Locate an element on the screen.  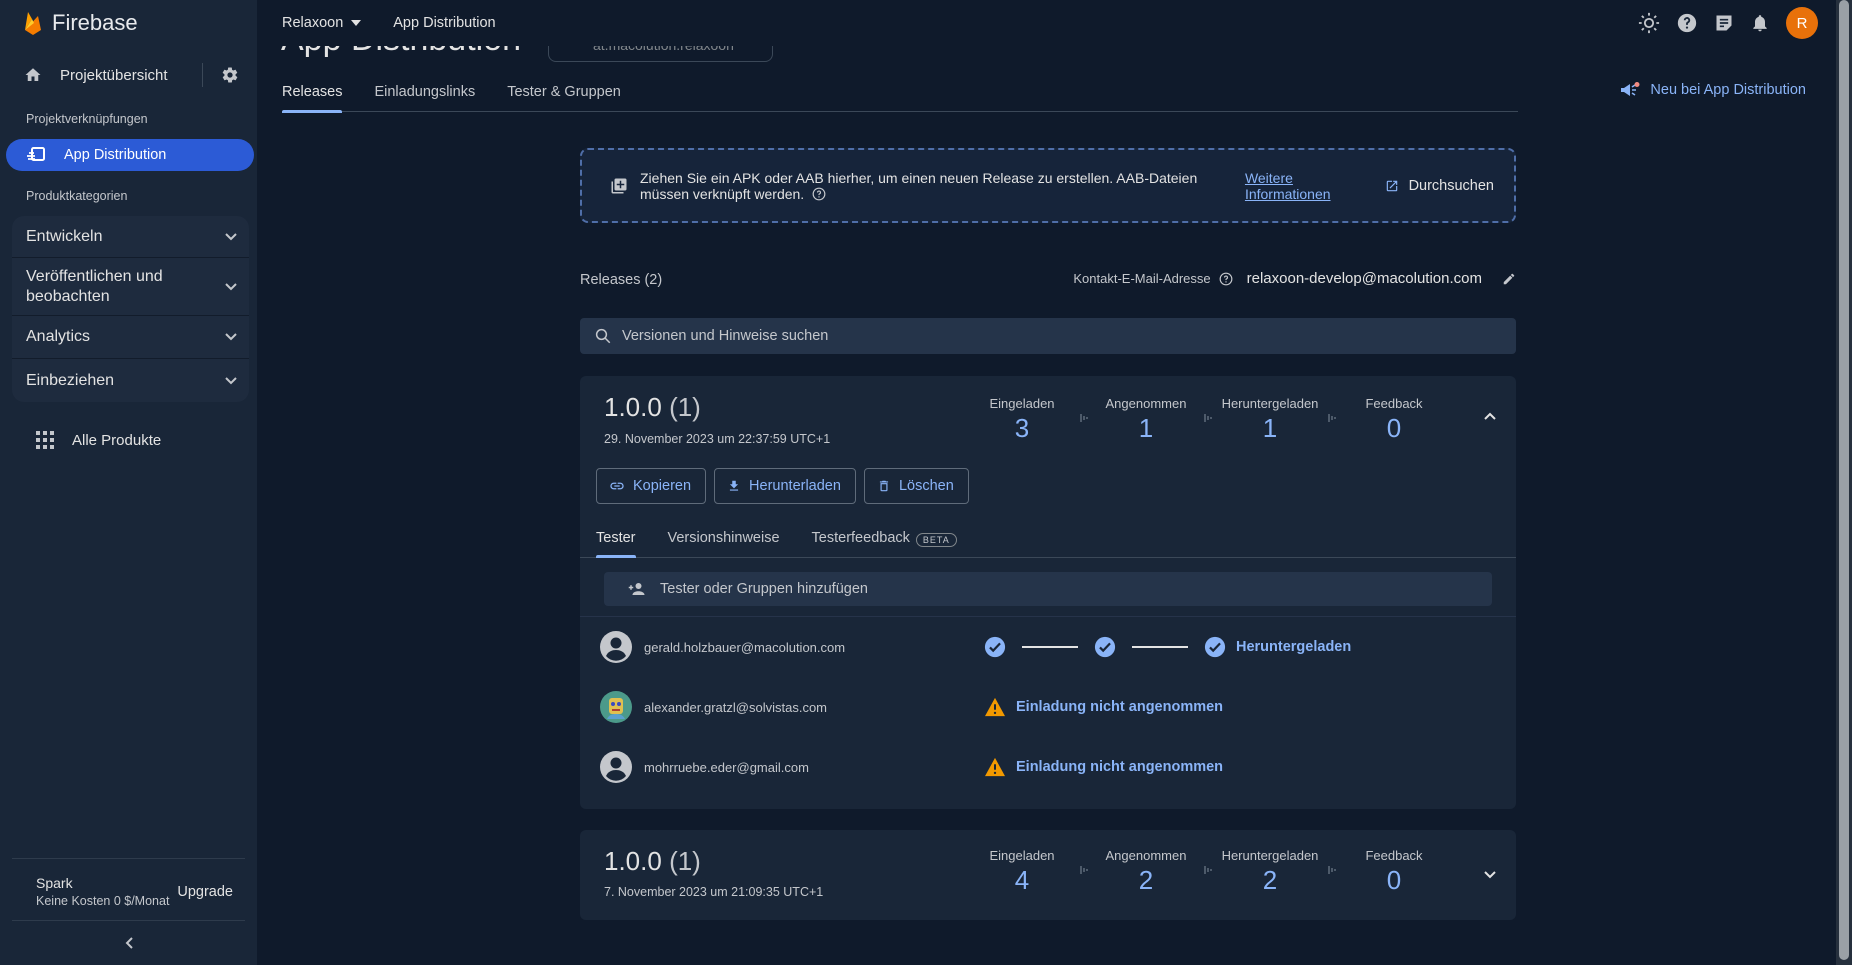
whats-new-link: Neu bei App Distribution is located at coordinates (1713, 90).